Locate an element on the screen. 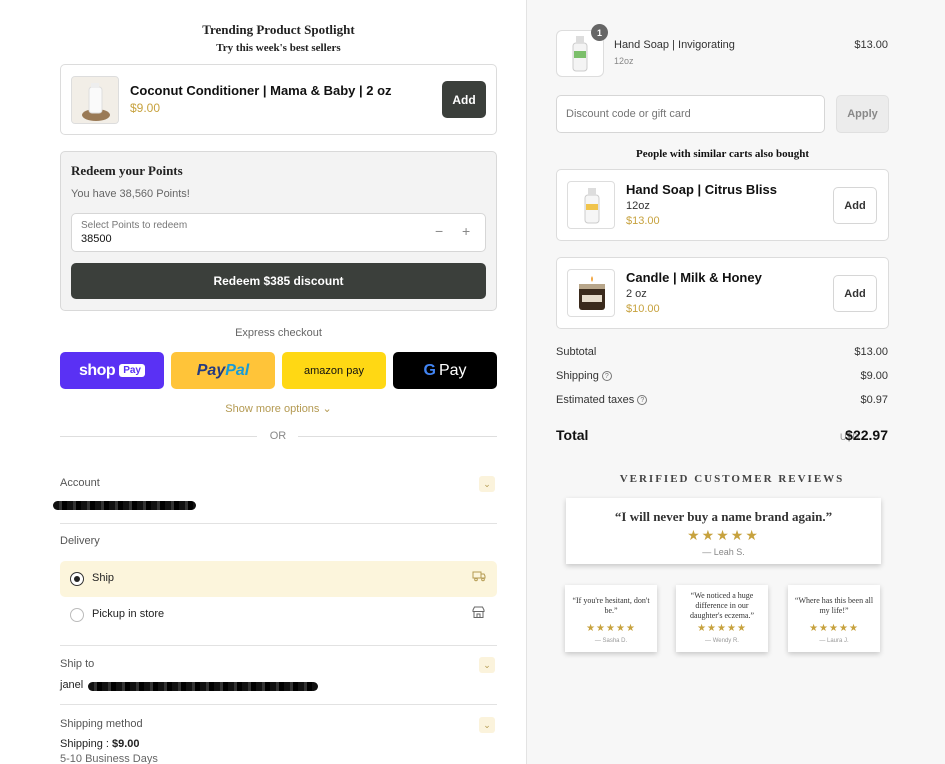  cart-quantity-badge: 1 is located at coordinates (599, 32).